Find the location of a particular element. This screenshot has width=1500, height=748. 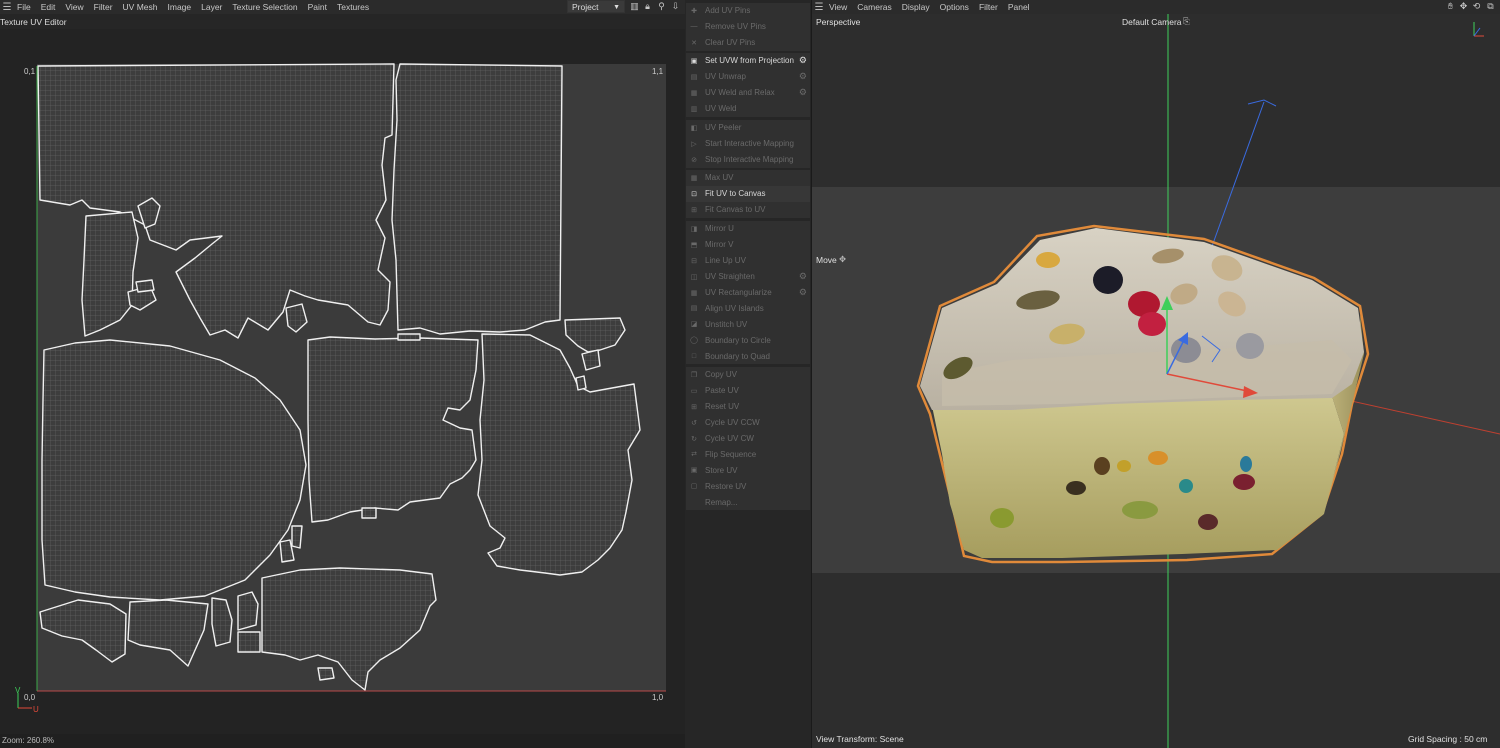

cycle-uv-cw-label: Cycle UV CW is located at coordinates (729, 438).